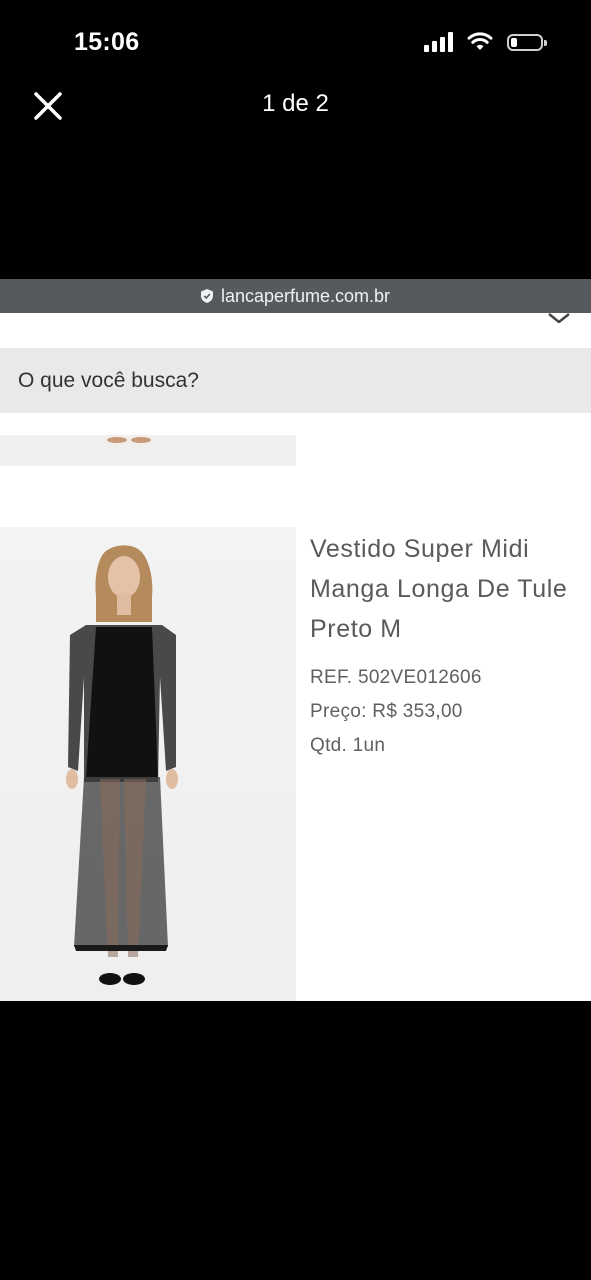  I want to click on url-bar: lancaperfume.com.br, so click(295, 296).